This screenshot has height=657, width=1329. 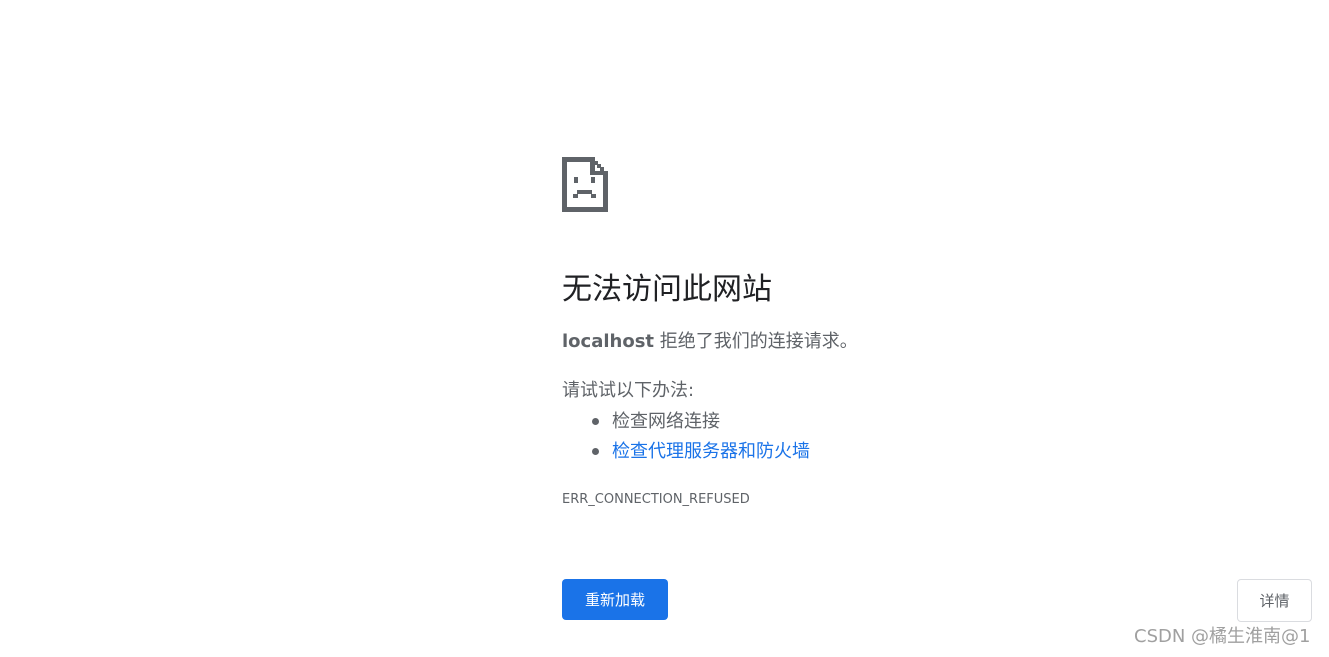 I want to click on error-summary-text: 拒绝了我们的连接请求。, so click(x=756, y=341).